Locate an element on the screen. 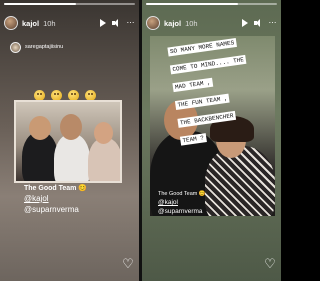 The image size is (320, 281). repost-avatar is located at coordinates (15, 47).